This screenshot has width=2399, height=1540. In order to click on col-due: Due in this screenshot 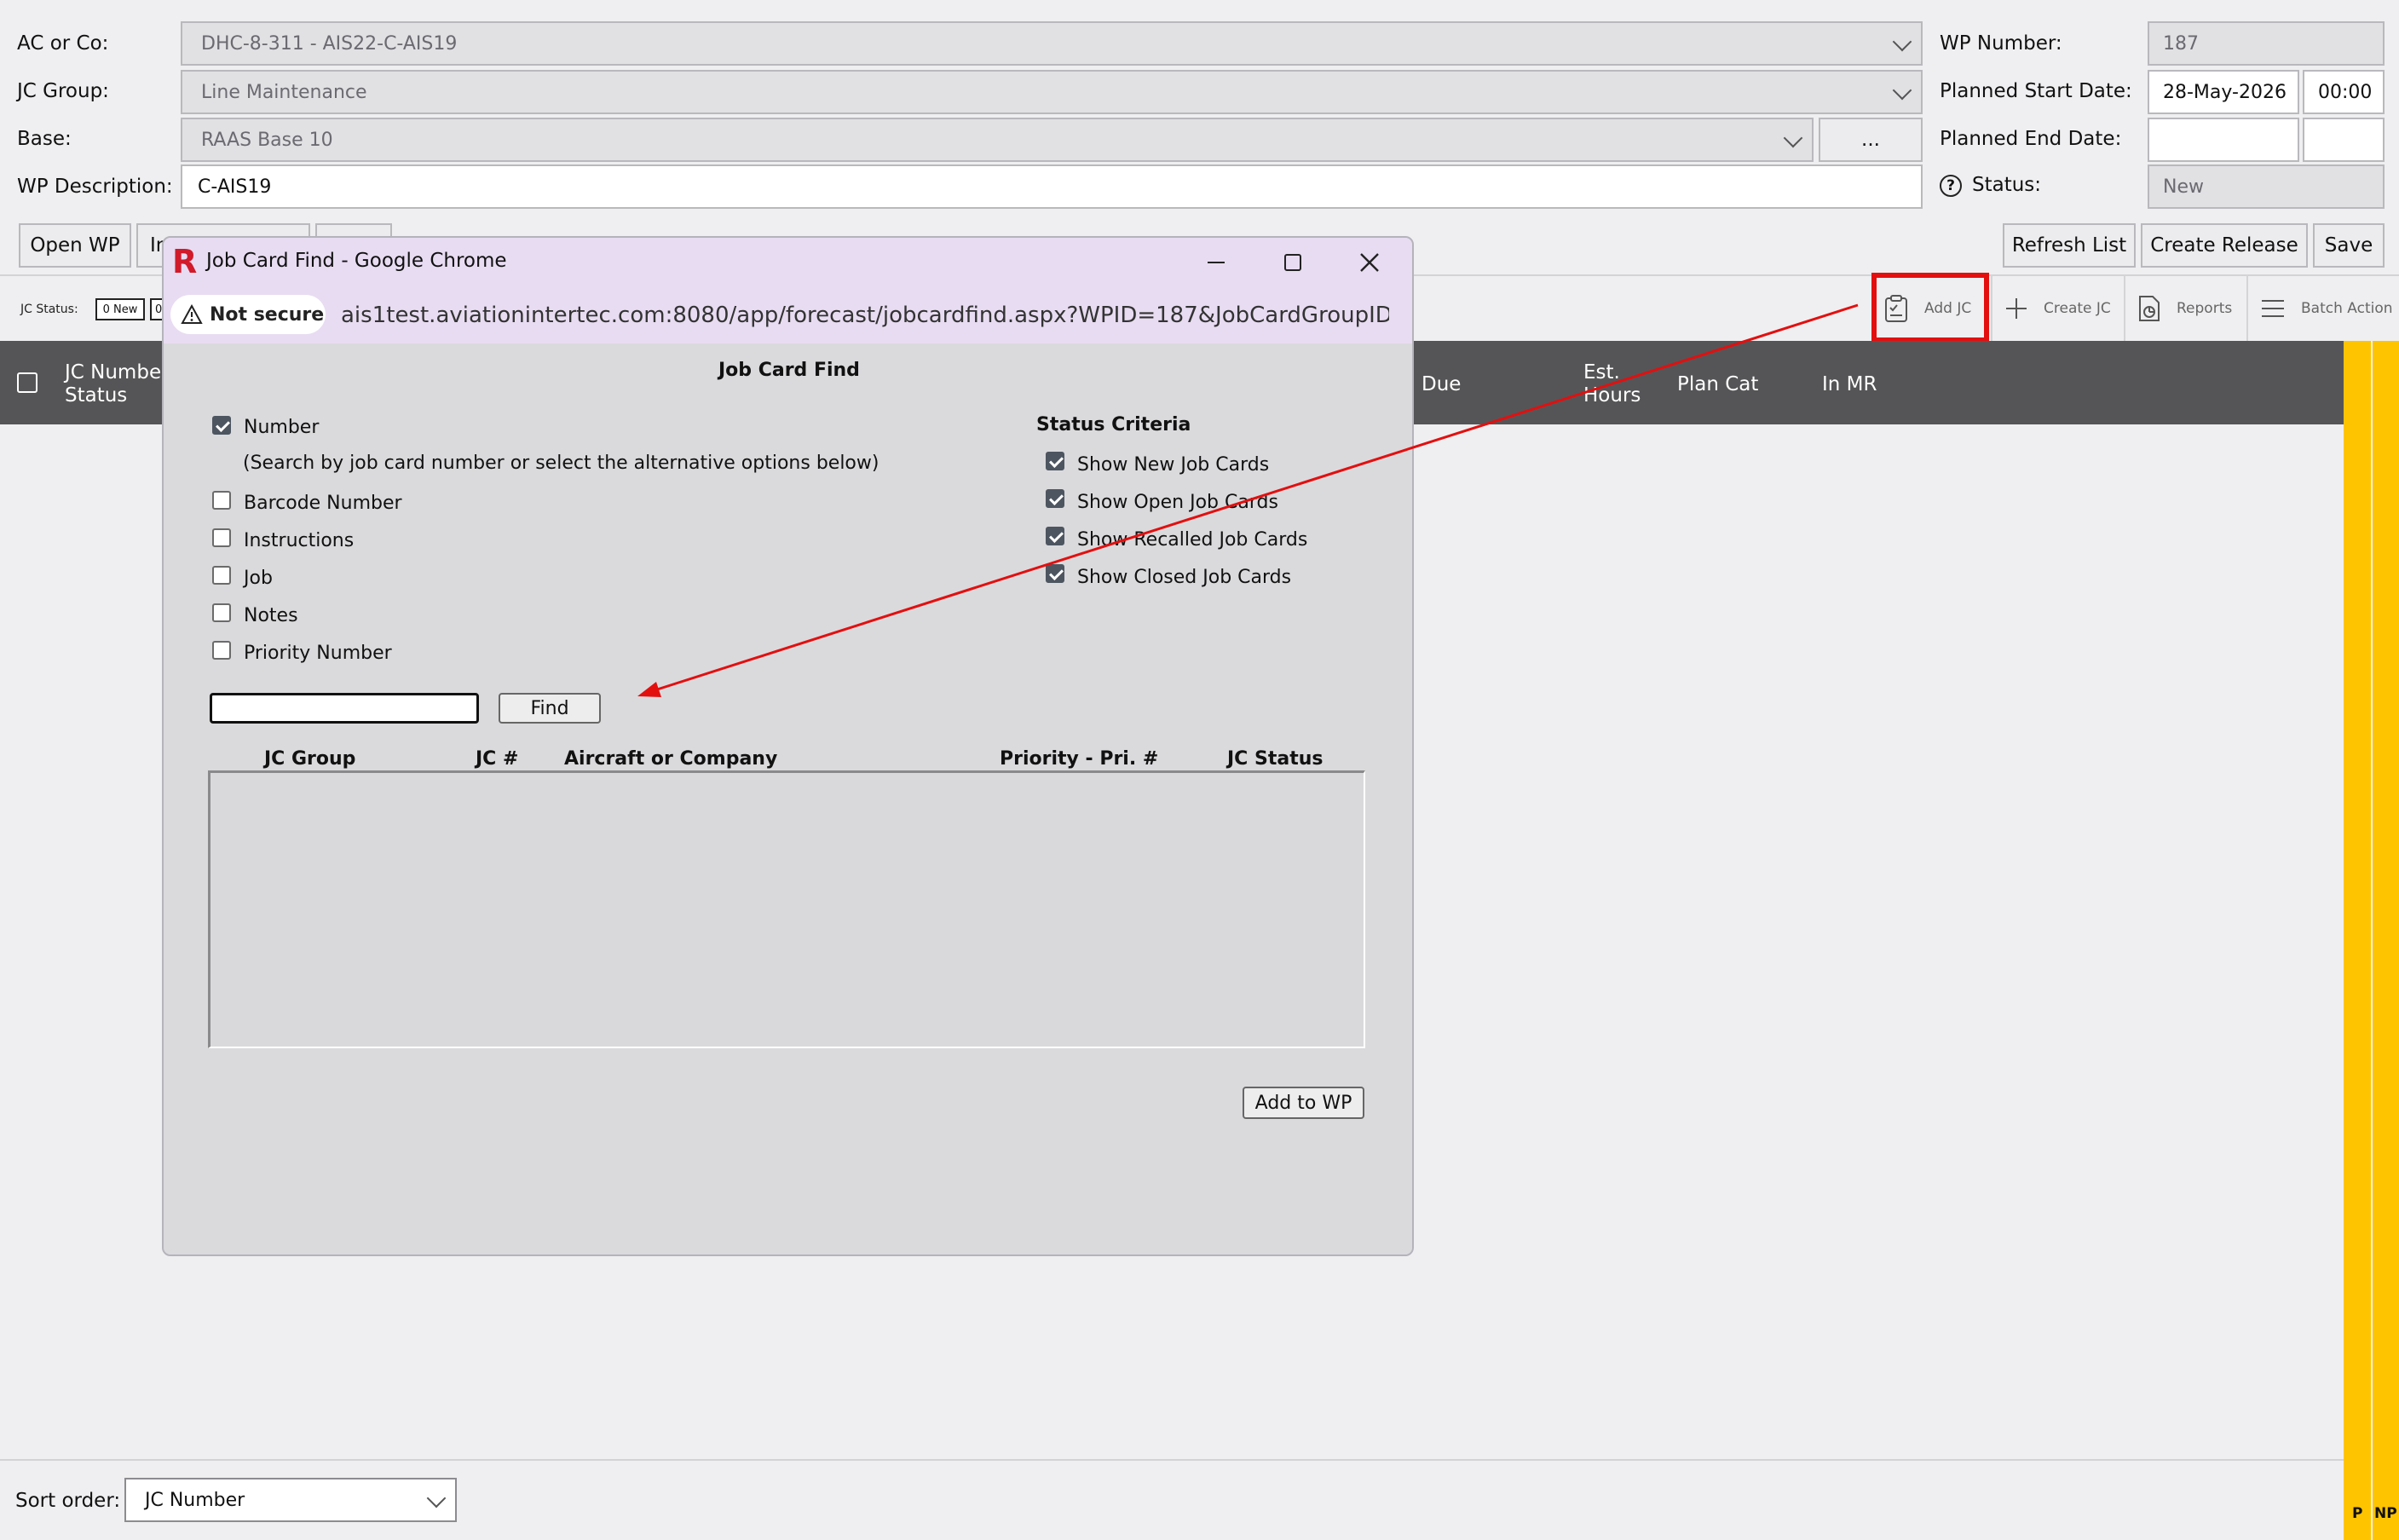, I will do `click(1442, 384)`.